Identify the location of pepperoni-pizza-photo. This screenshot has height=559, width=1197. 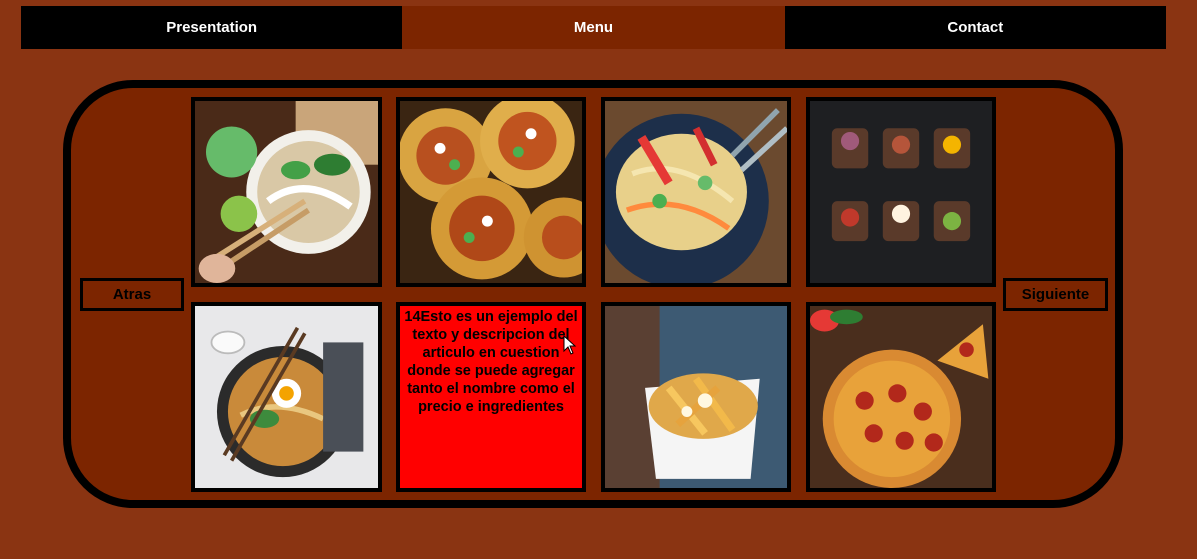
(901, 397).